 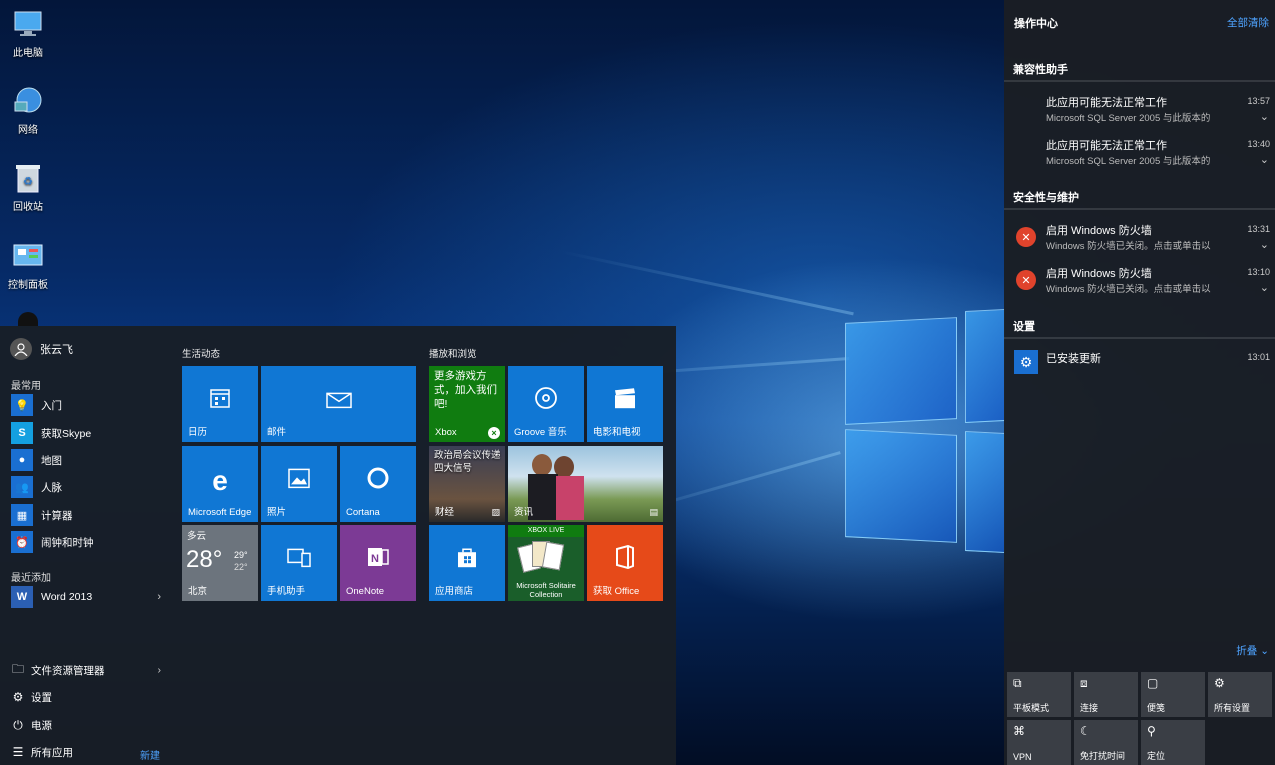 I want to click on desktop-icon-network: 网络, so click(x=28, y=110).